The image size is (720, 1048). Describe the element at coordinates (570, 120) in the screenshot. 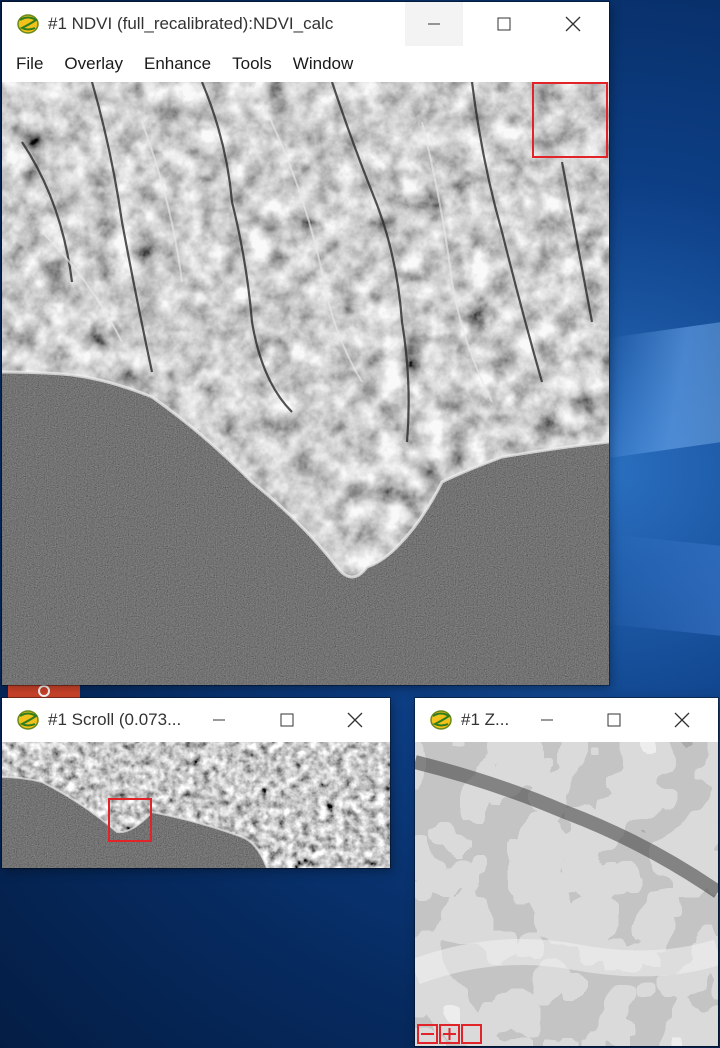

I see `zoom-region-box` at that location.